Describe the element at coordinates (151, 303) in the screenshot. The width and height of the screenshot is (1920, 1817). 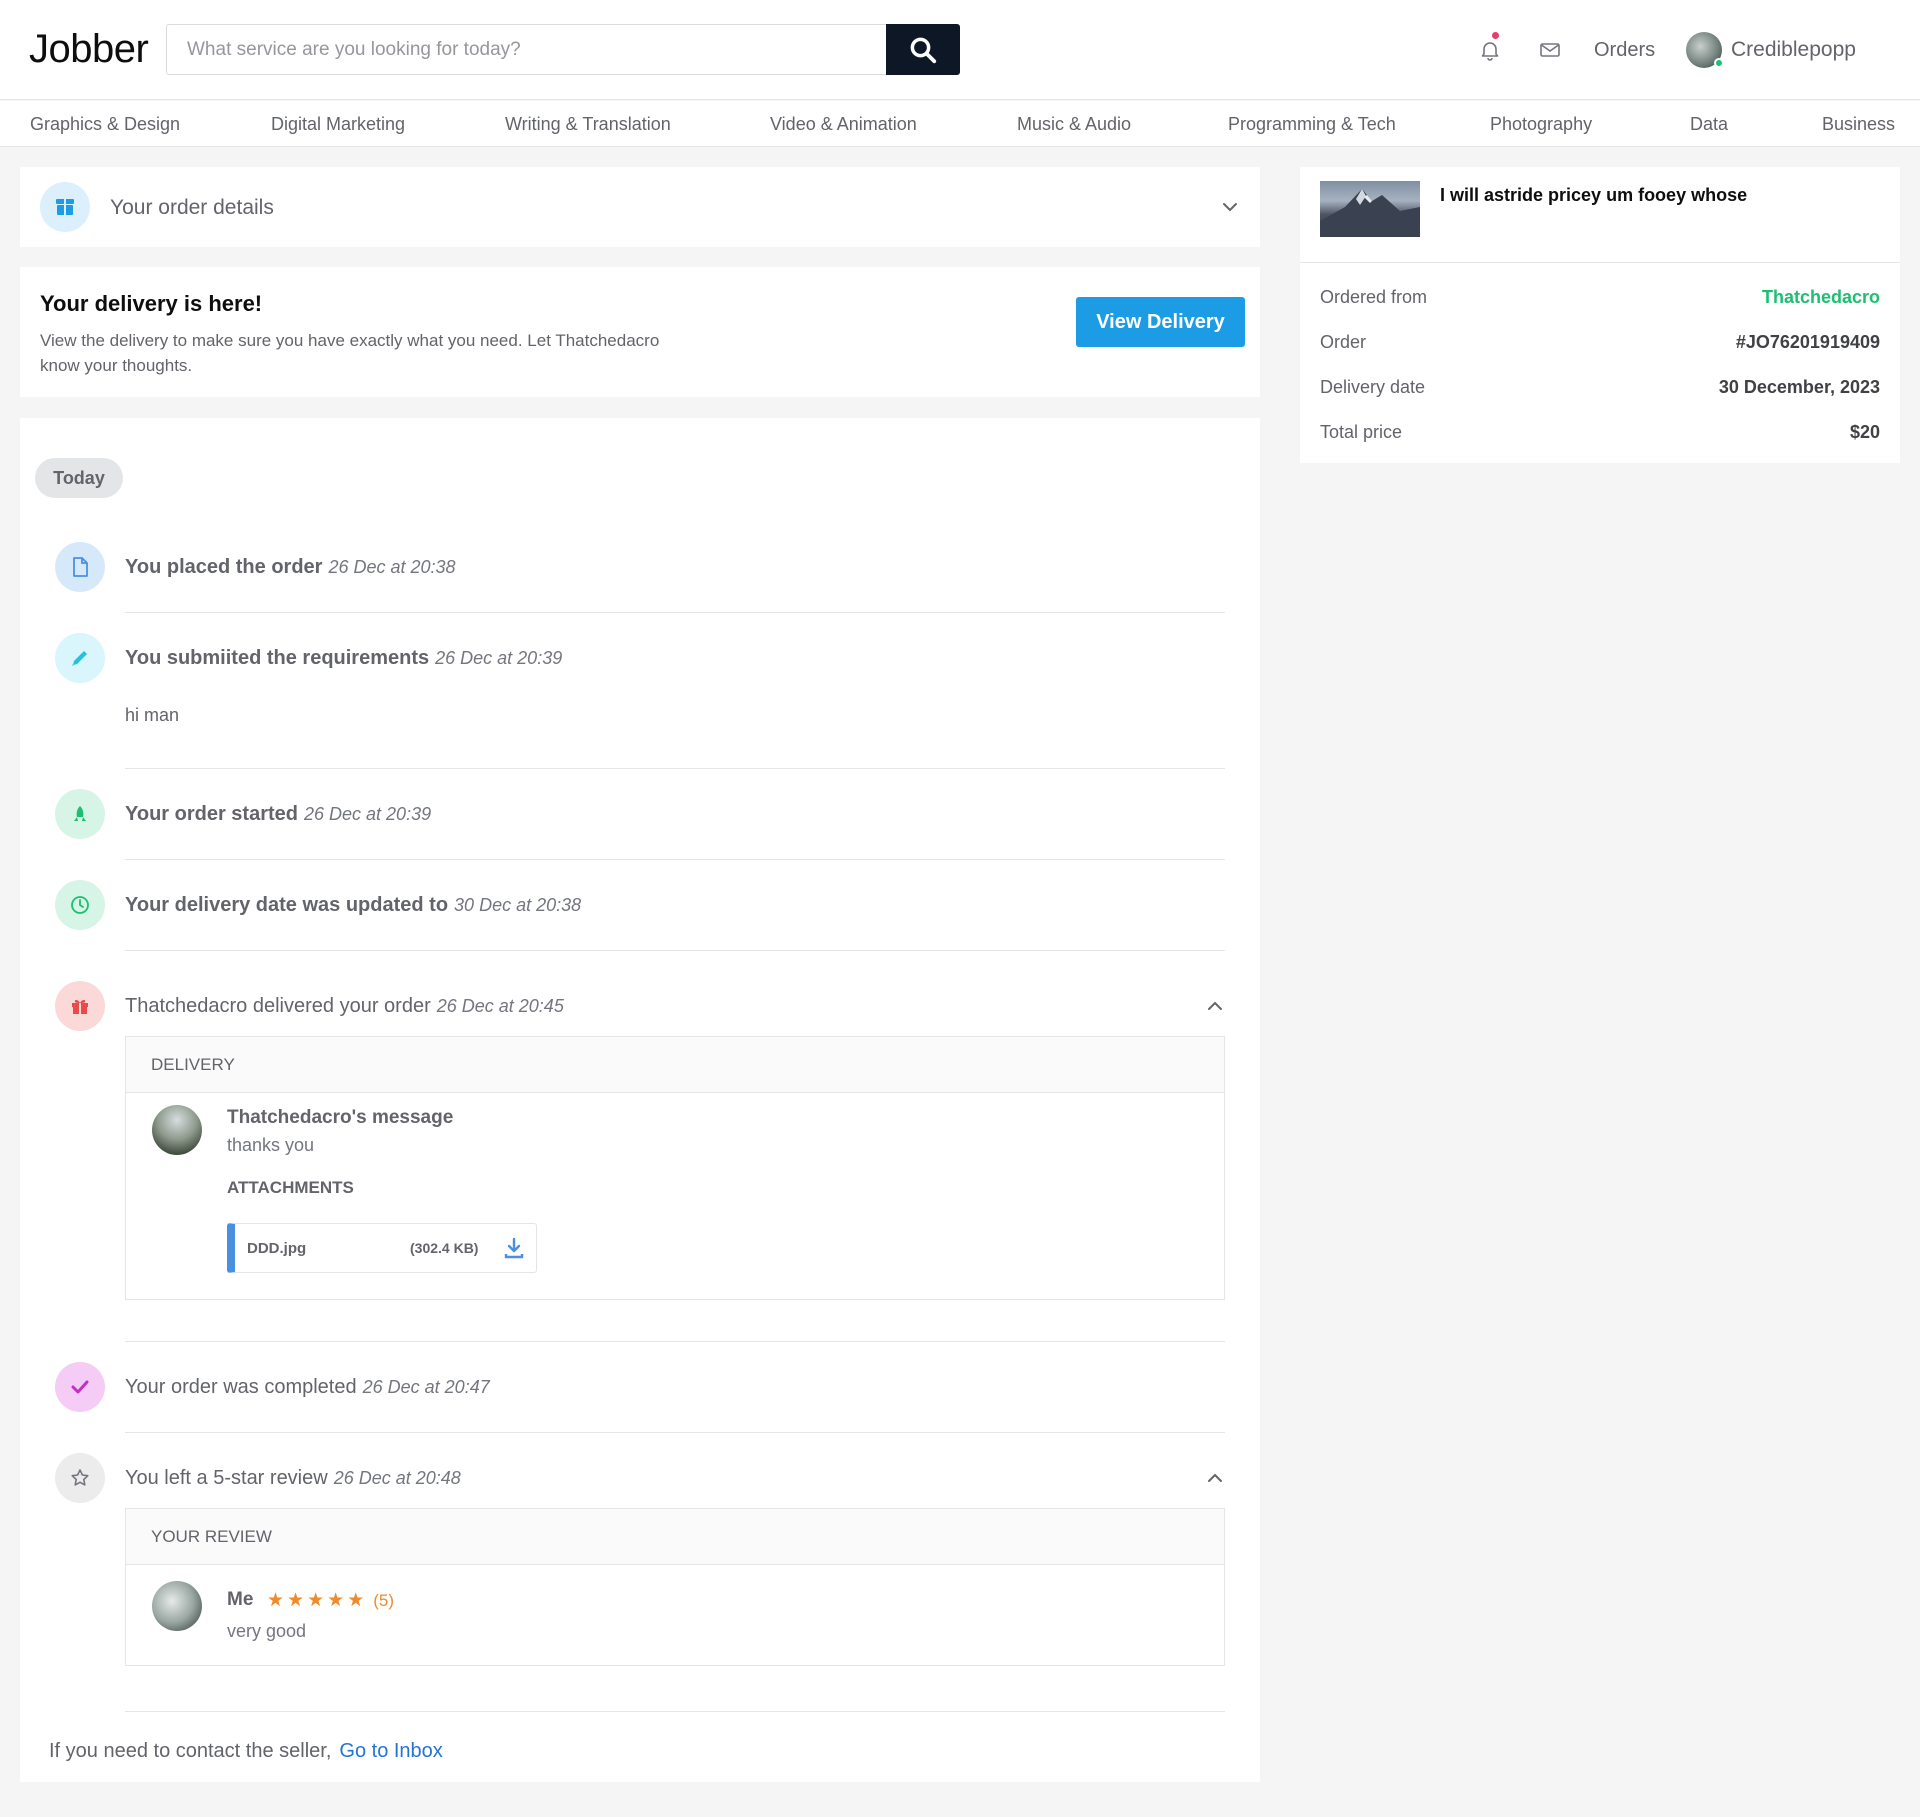
I see `delivery-banner-title: Your delivery is here!` at that location.